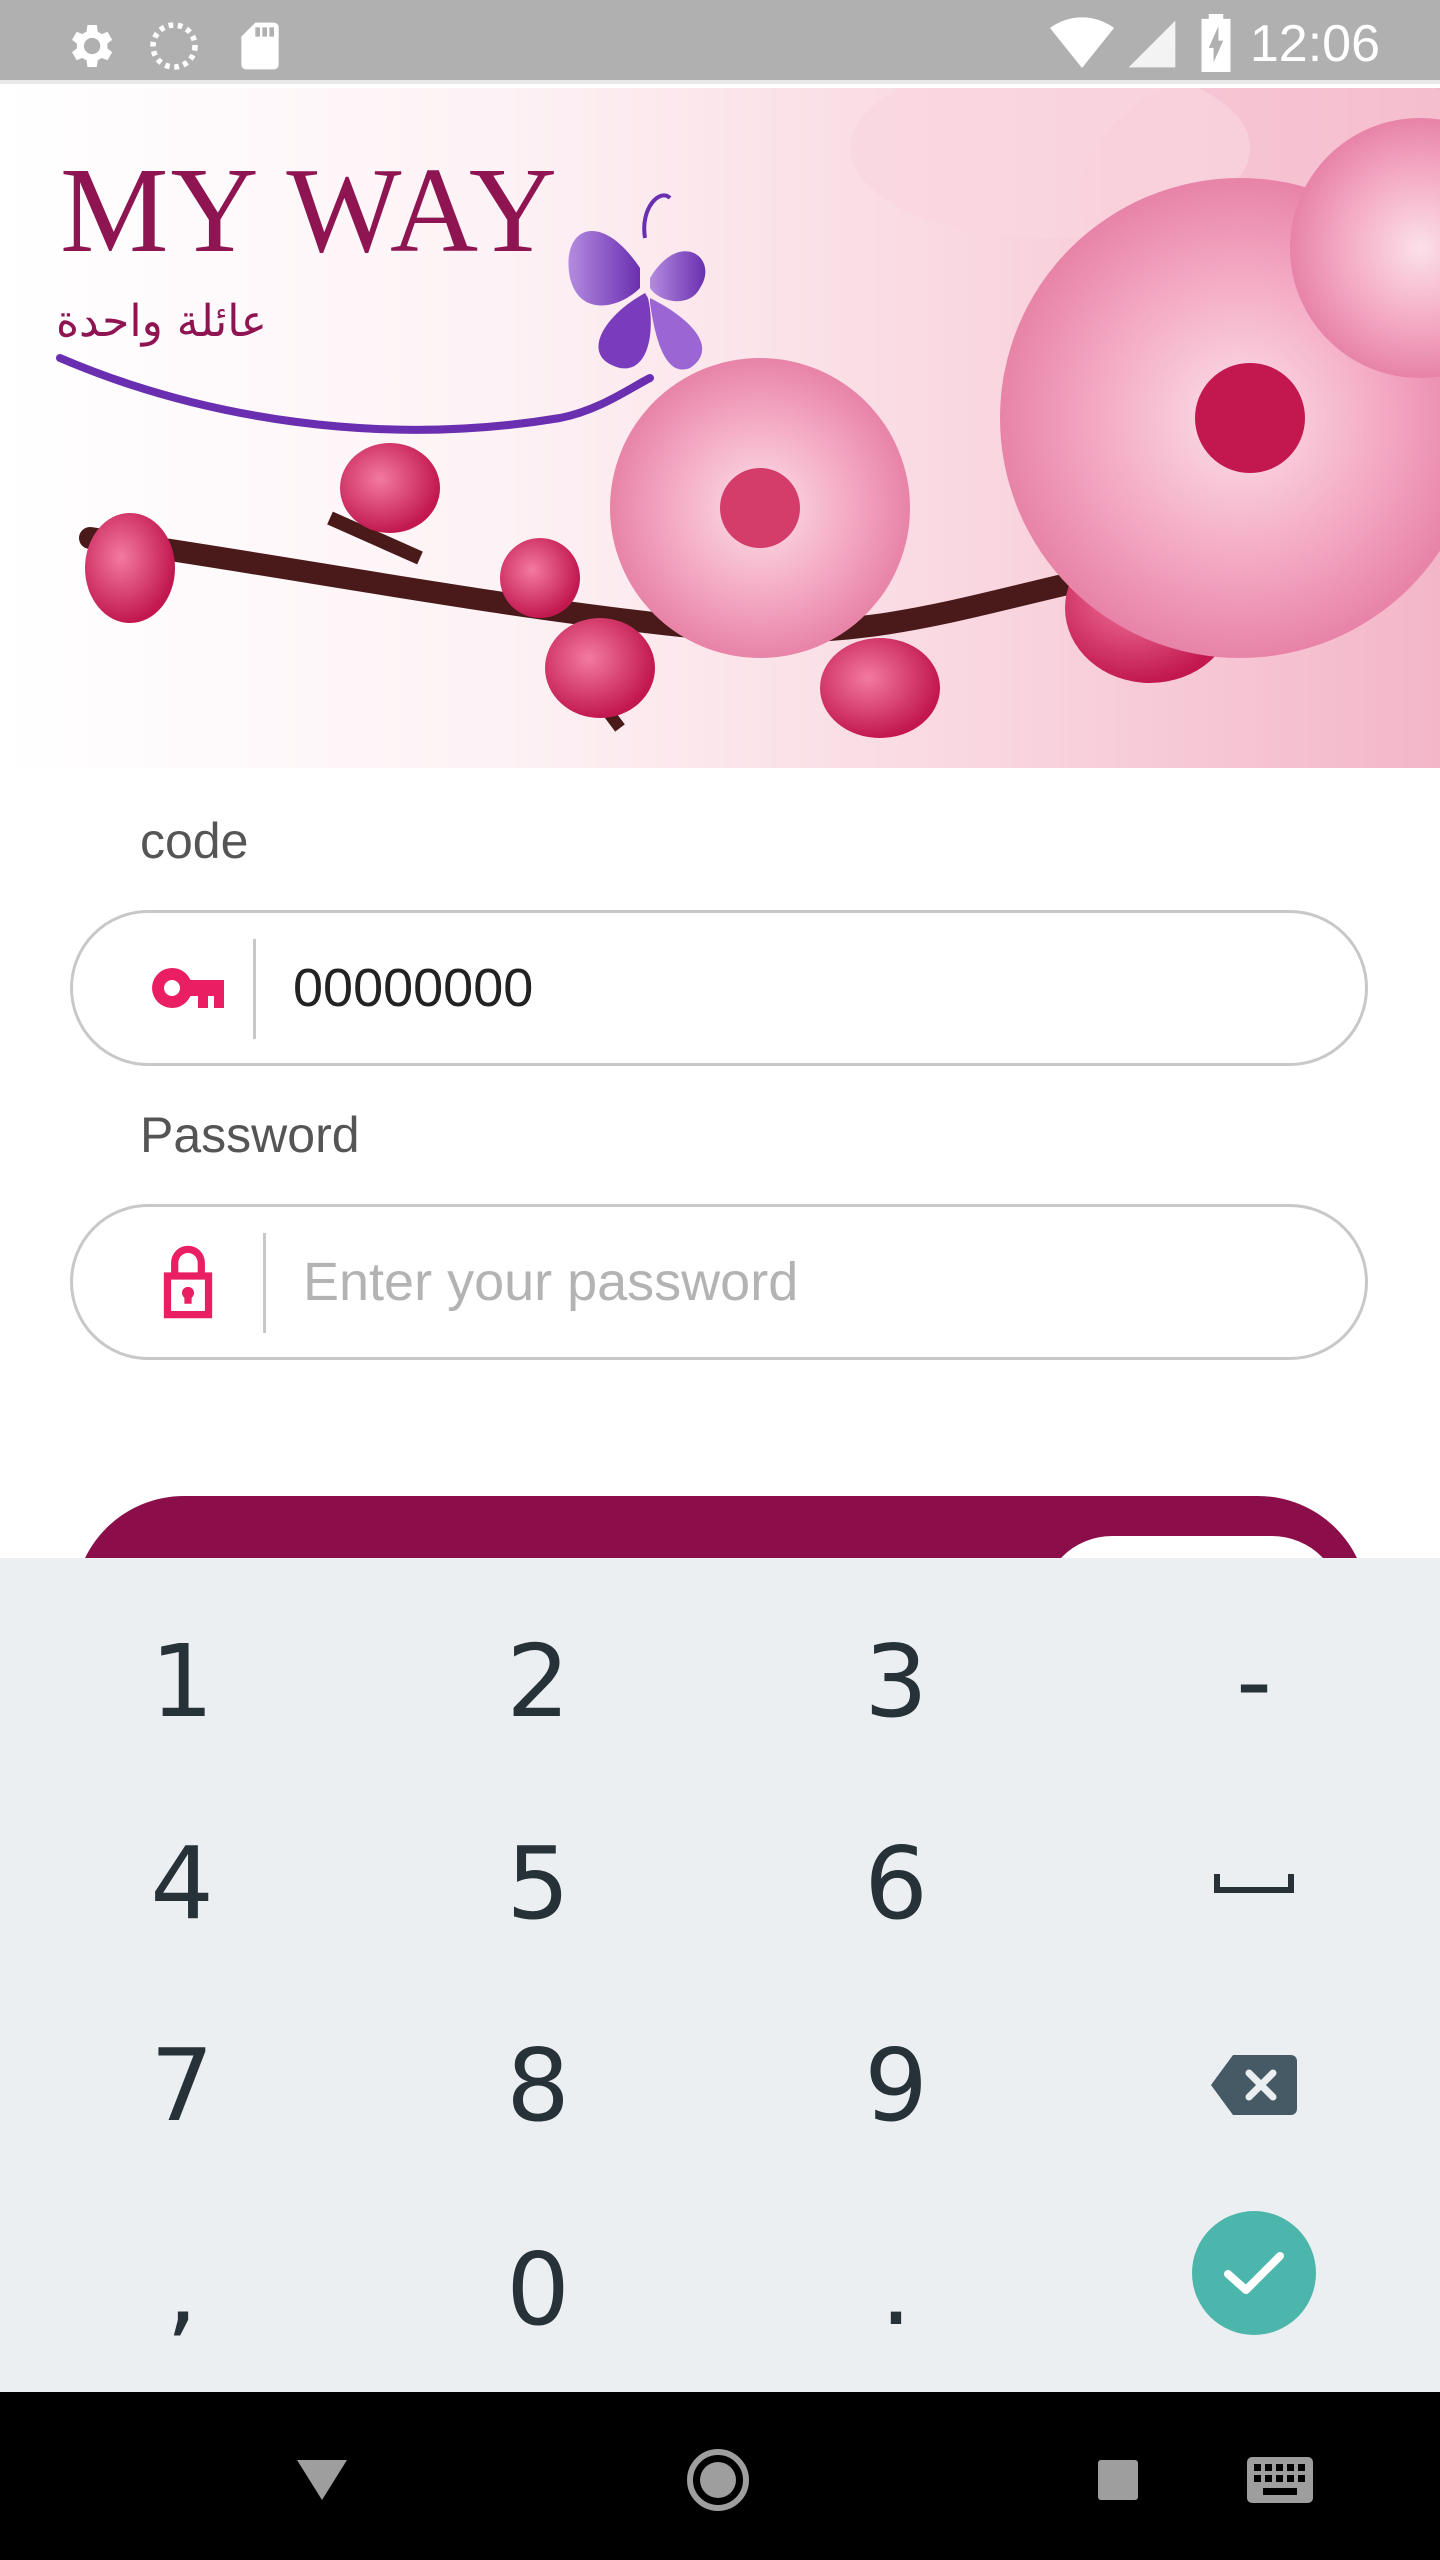  Describe the element at coordinates (254, 989) in the screenshot. I see `code-field-divider` at that location.